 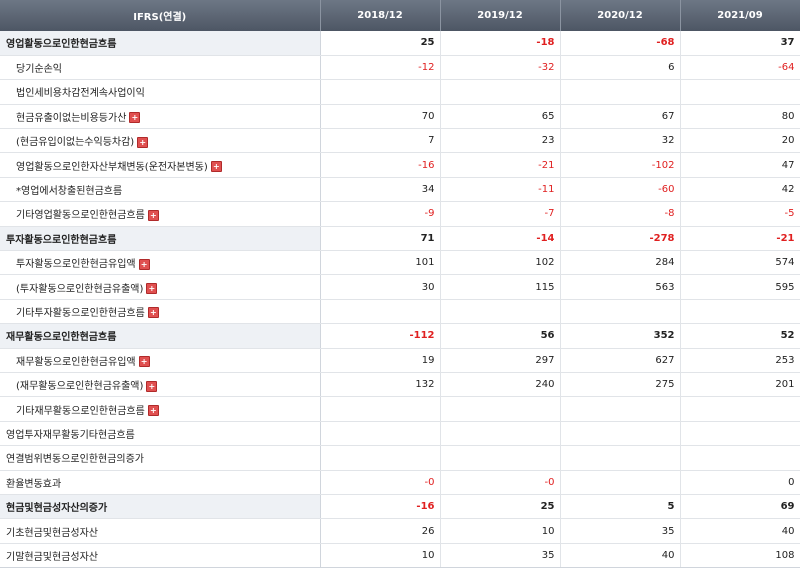 What do you see at coordinates (380, 190) in the screenshot?
I see `value-cell: 34` at bounding box center [380, 190].